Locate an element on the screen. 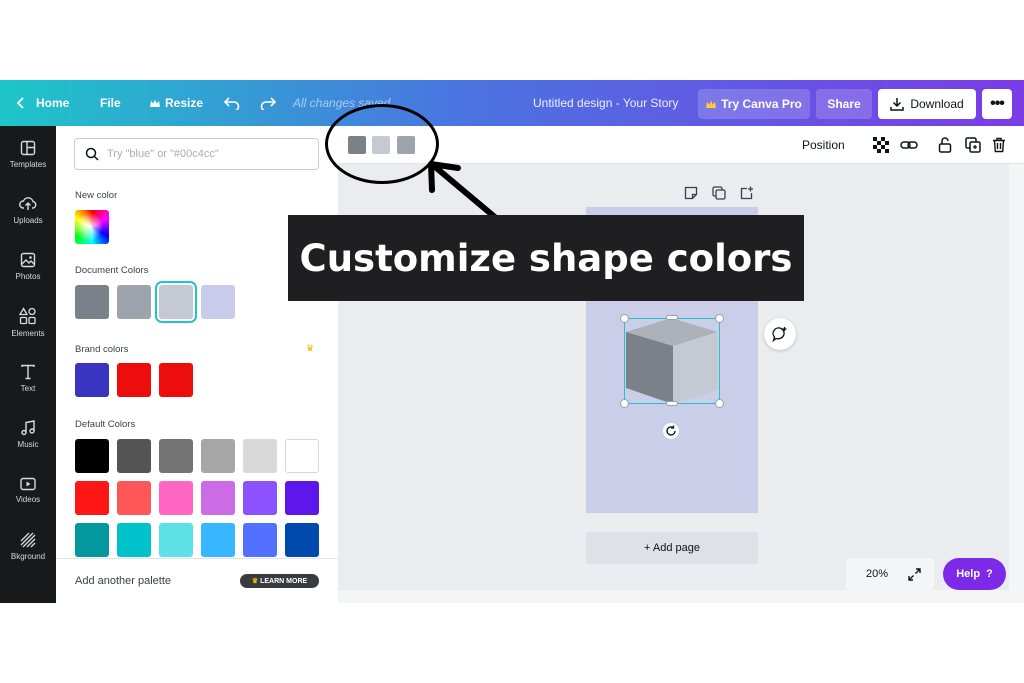 The width and height of the screenshot is (1024, 683). help-button: Help ? is located at coordinates (974, 574).